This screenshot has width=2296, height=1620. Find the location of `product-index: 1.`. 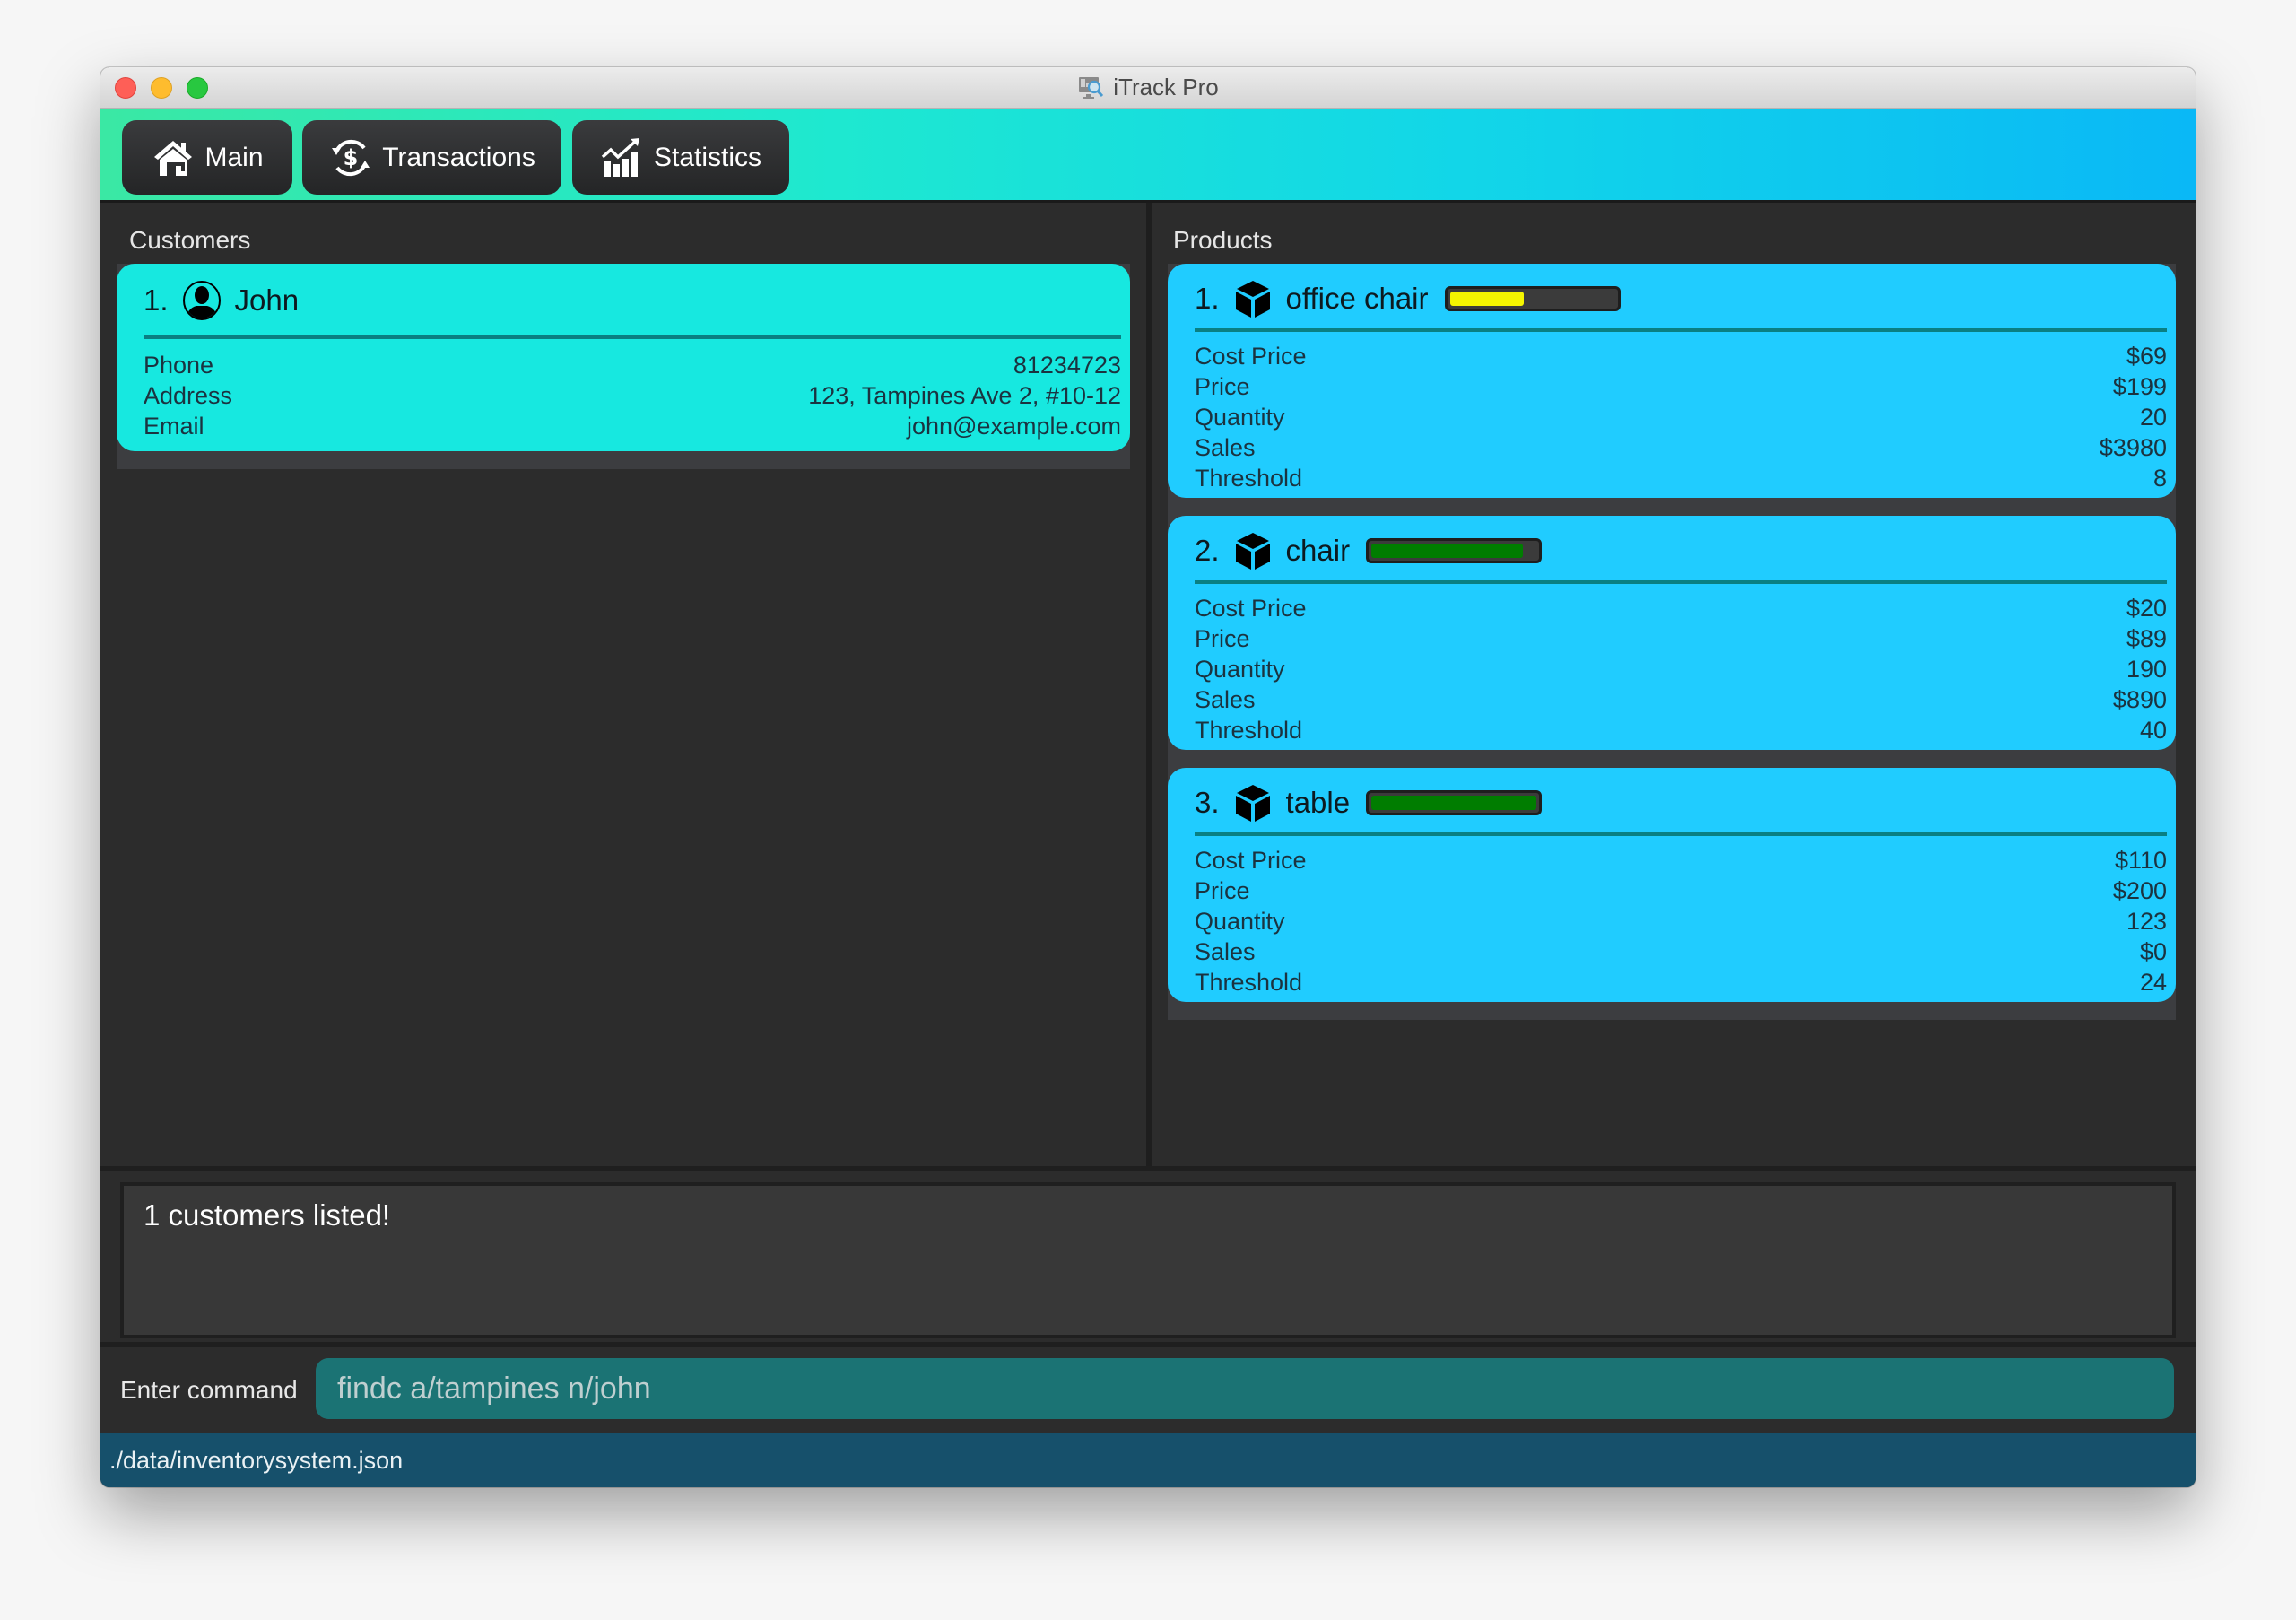

product-index: 1. is located at coordinates (1207, 298).